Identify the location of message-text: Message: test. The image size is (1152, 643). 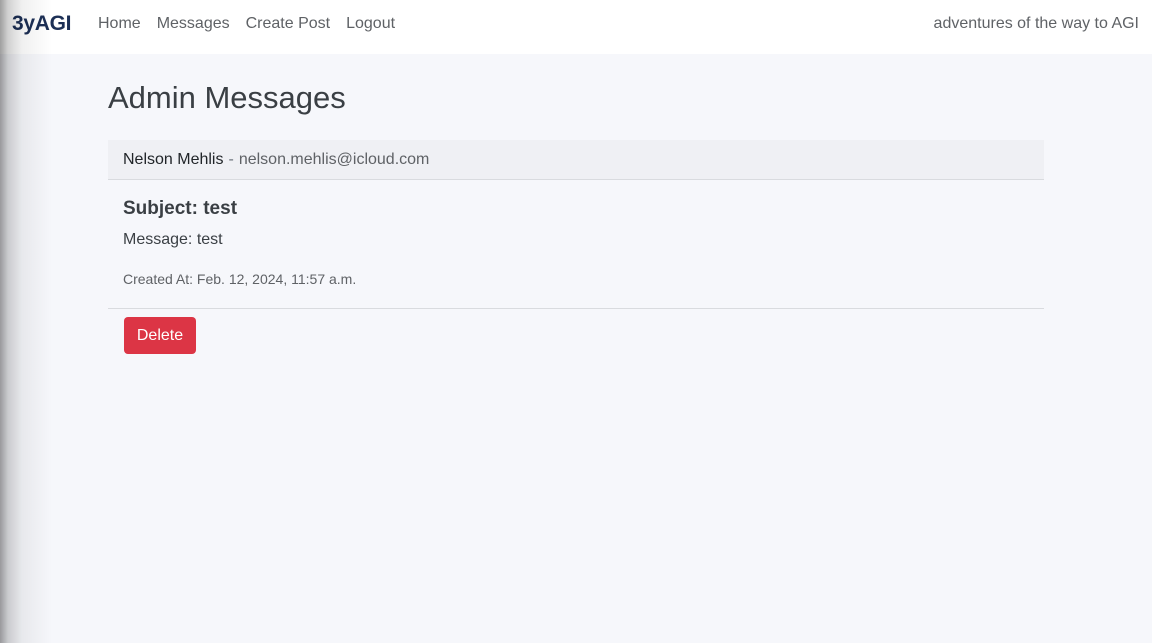
(173, 239).